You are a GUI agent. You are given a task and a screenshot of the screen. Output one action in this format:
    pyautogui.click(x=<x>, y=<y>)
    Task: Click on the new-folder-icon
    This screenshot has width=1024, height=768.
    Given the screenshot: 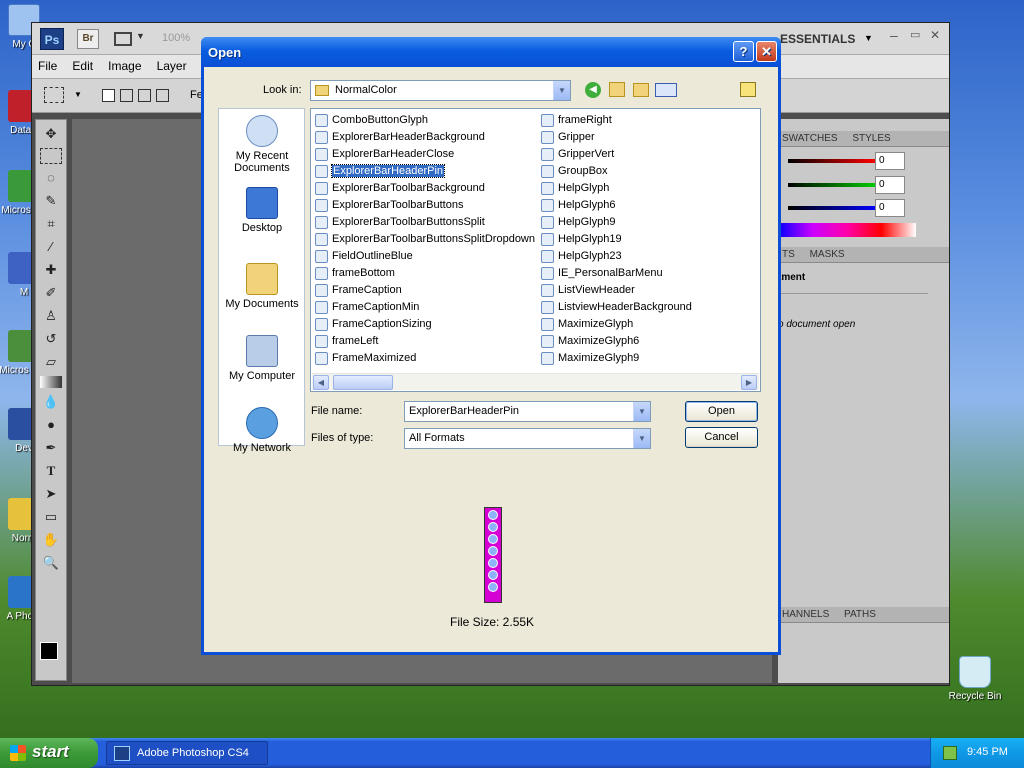 What is the action you would take?
    pyautogui.click(x=641, y=90)
    